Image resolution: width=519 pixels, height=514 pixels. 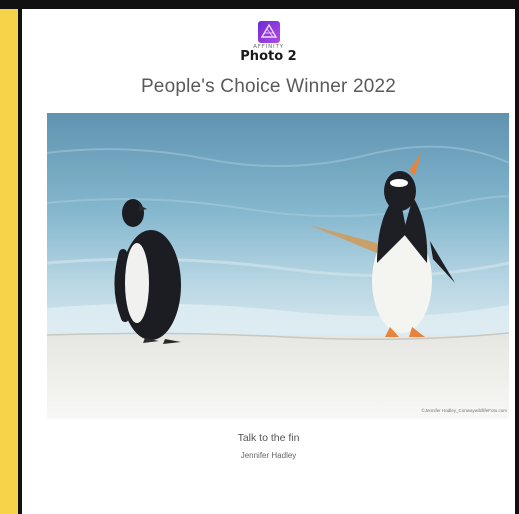 What do you see at coordinates (9, 261) in the screenshot?
I see `frame-left-accent` at bounding box center [9, 261].